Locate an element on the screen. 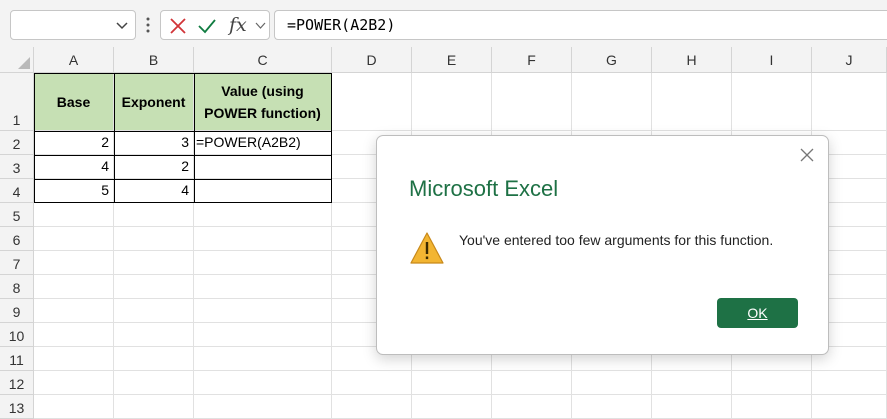 The height and width of the screenshot is (419, 887). cell-c3 is located at coordinates (263, 167).